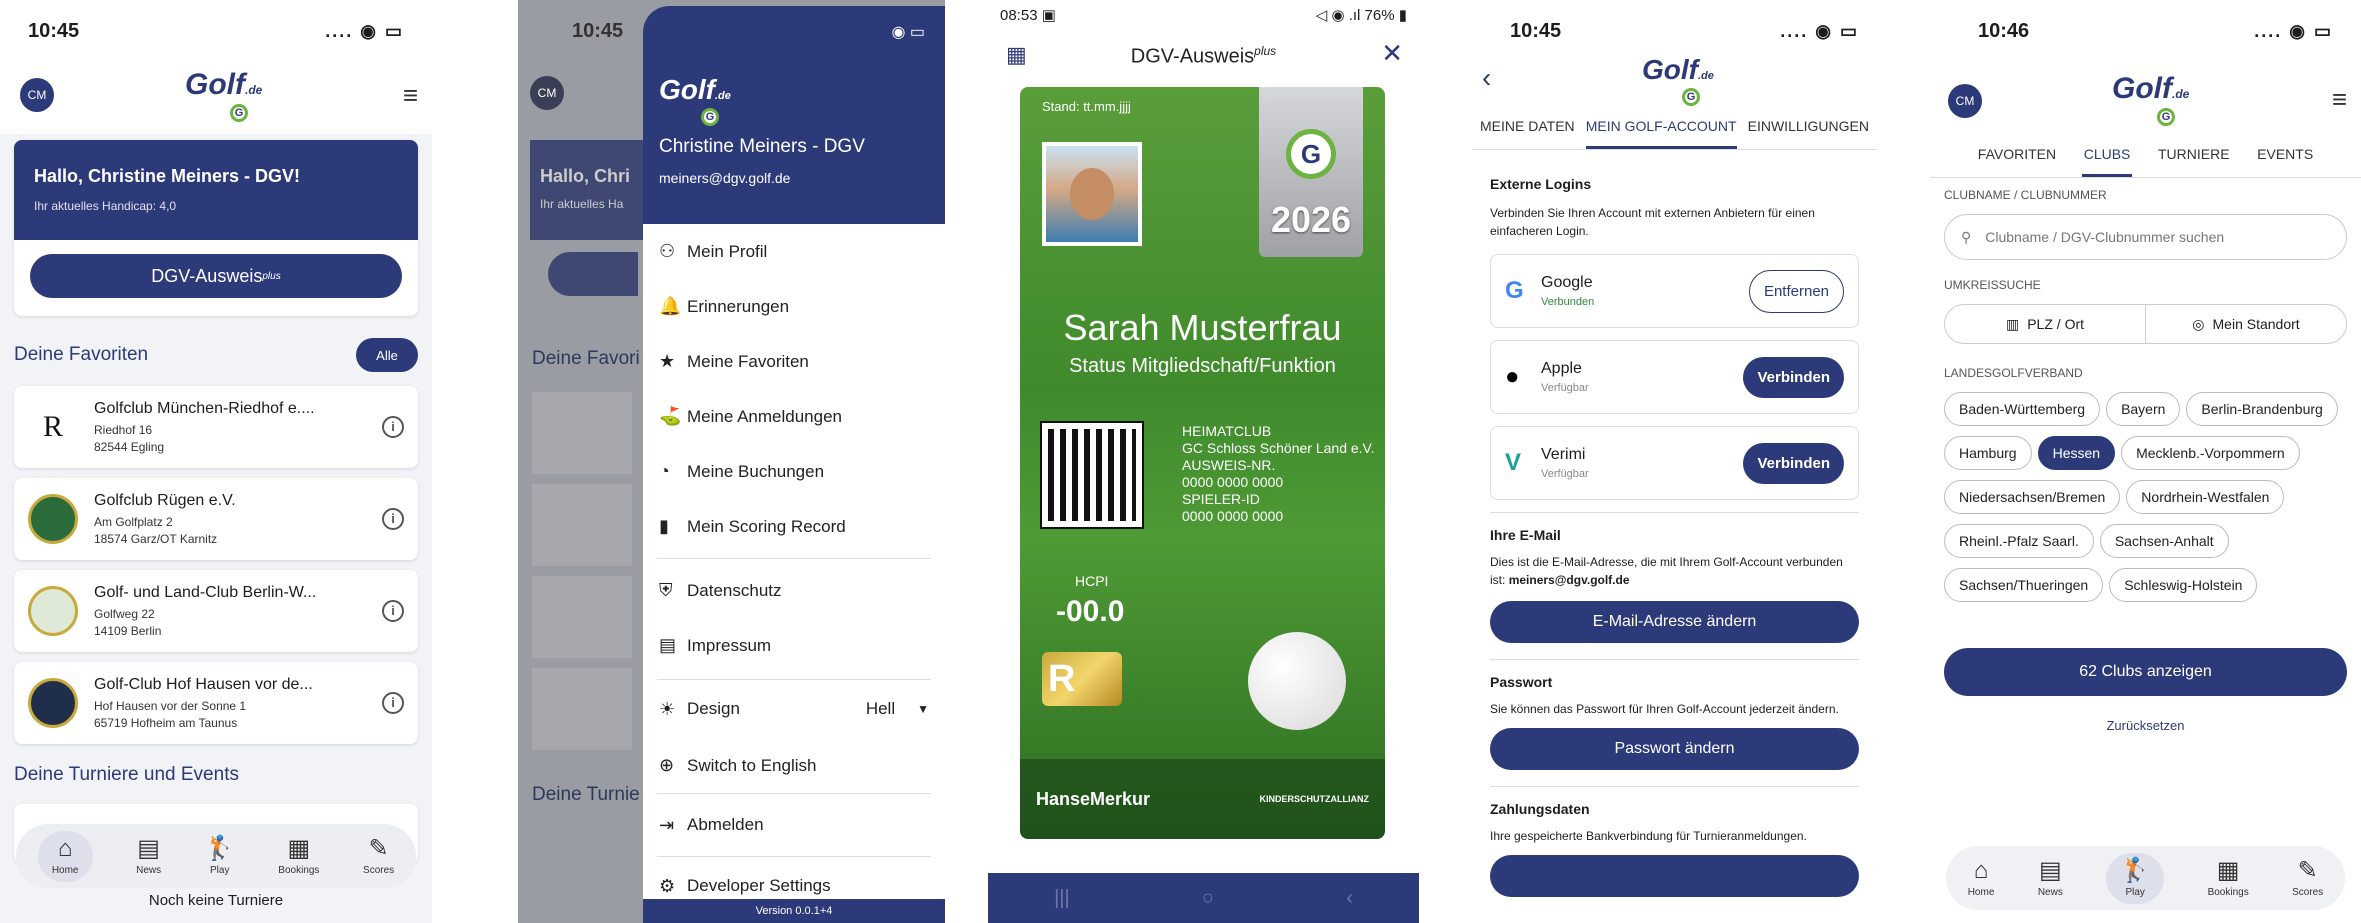 The image size is (2361, 923). I want to click on region-pill: Sachsen-Anhalt, so click(2164, 541).